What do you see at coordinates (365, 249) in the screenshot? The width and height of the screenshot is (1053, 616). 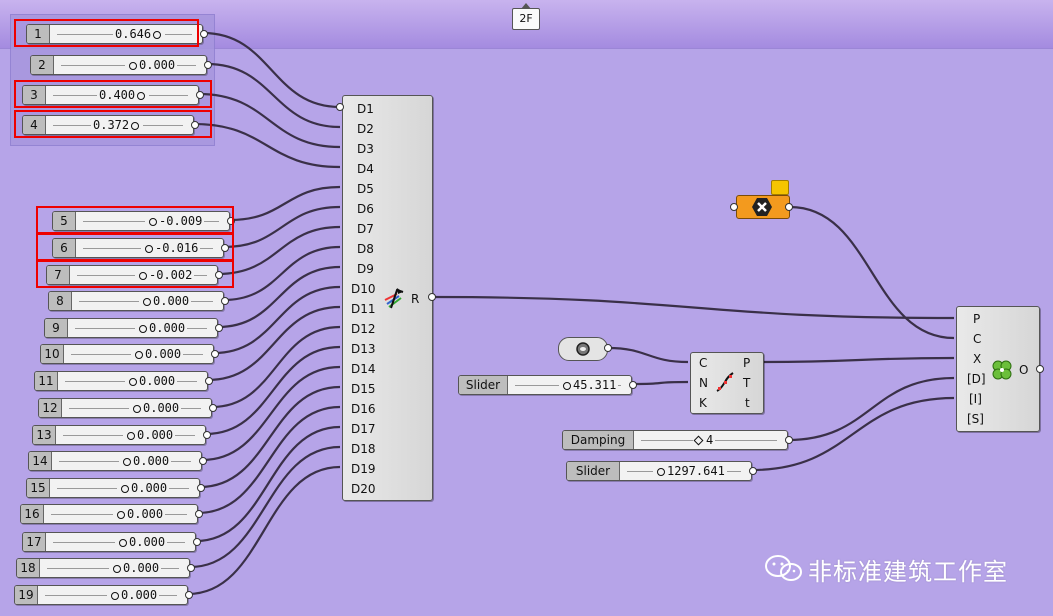 I see `port-d8: D8` at bounding box center [365, 249].